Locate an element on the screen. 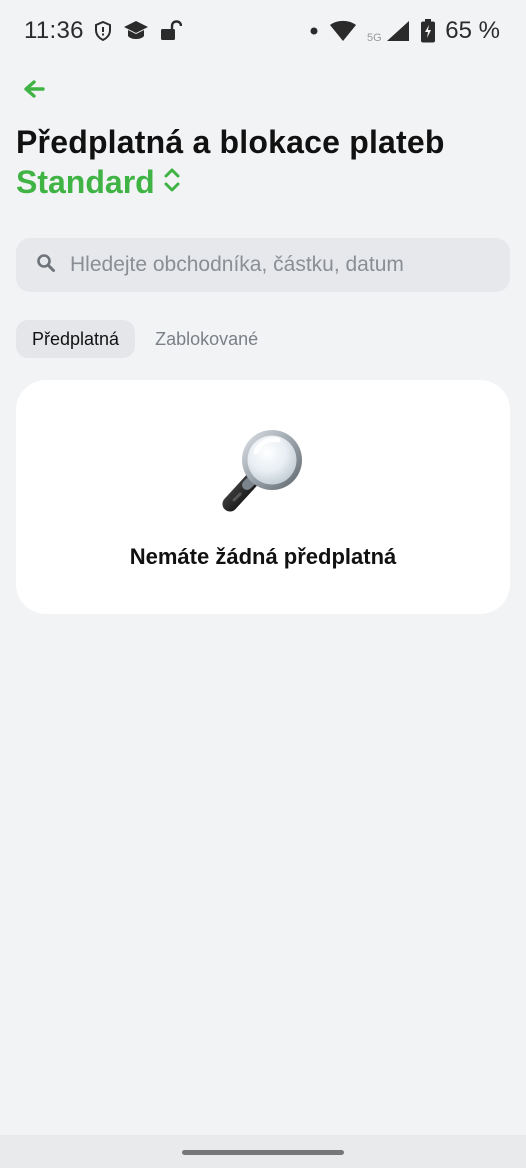 The image size is (526, 1168). wifi-icon is located at coordinates (343, 31).